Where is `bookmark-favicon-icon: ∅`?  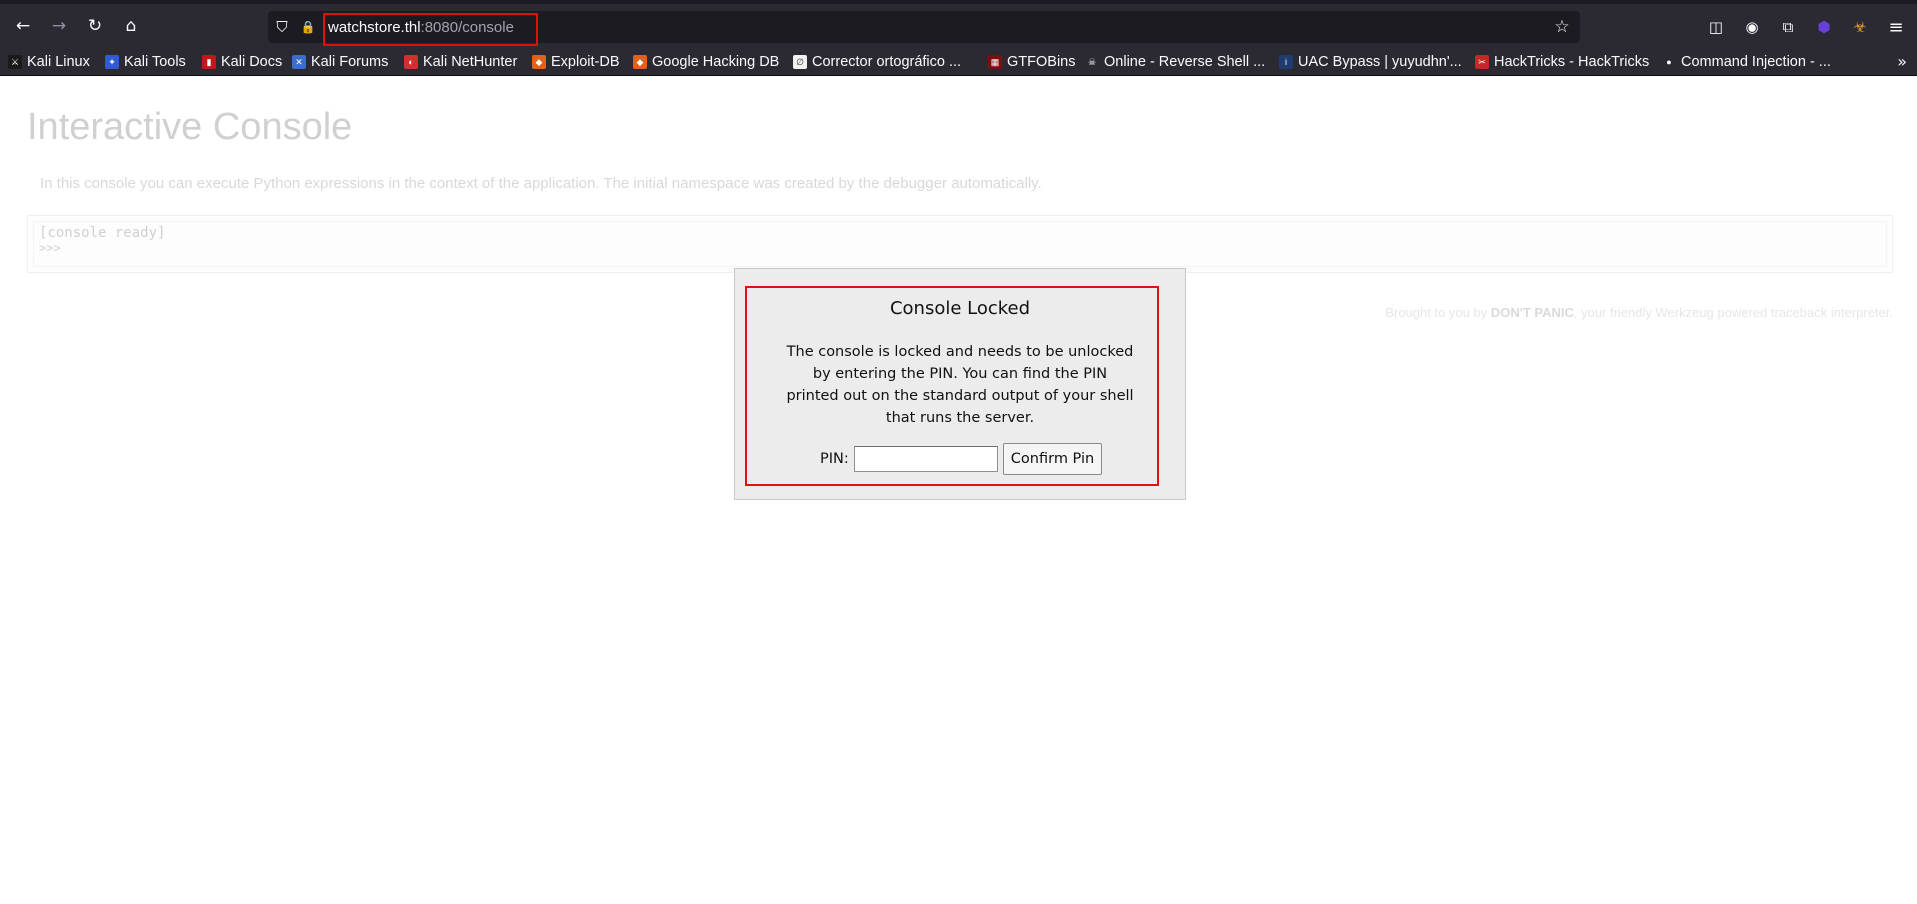
bookmark-favicon-icon: ∅ is located at coordinates (800, 62).